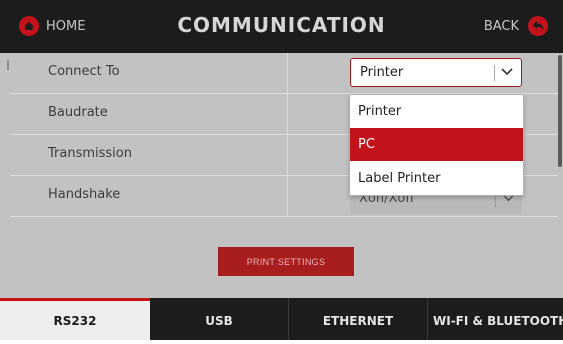  I want to click on back-button: BACK, so click(516, 26).